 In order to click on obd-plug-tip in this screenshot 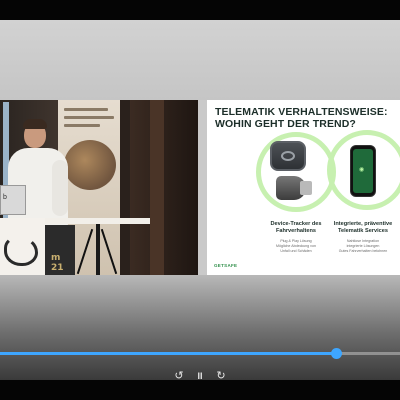, I will do `click(306, 188)`.